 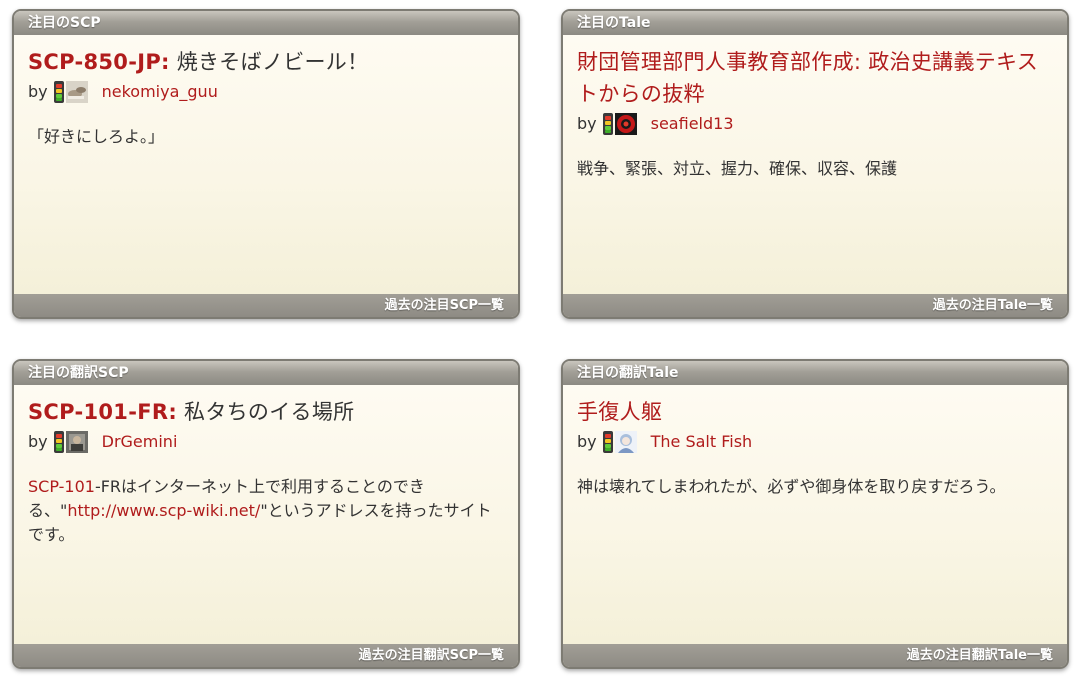 I want to click on featured-translated-tale-byline: by The Salt Fish, so click(x=815, y=442).